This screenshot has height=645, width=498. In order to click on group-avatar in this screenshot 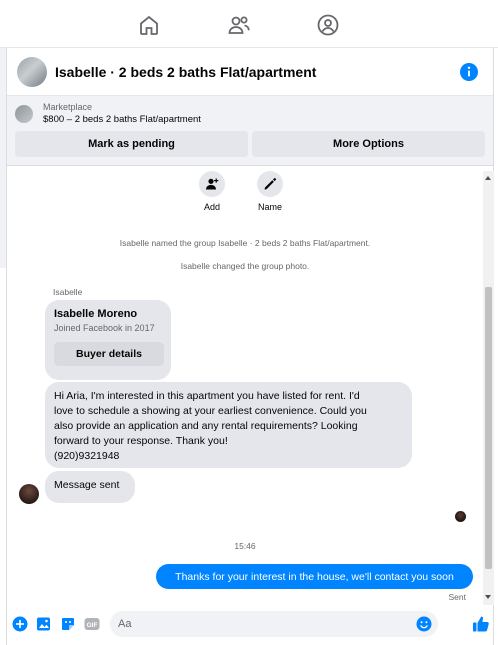, I will do `click(32, 71)`.